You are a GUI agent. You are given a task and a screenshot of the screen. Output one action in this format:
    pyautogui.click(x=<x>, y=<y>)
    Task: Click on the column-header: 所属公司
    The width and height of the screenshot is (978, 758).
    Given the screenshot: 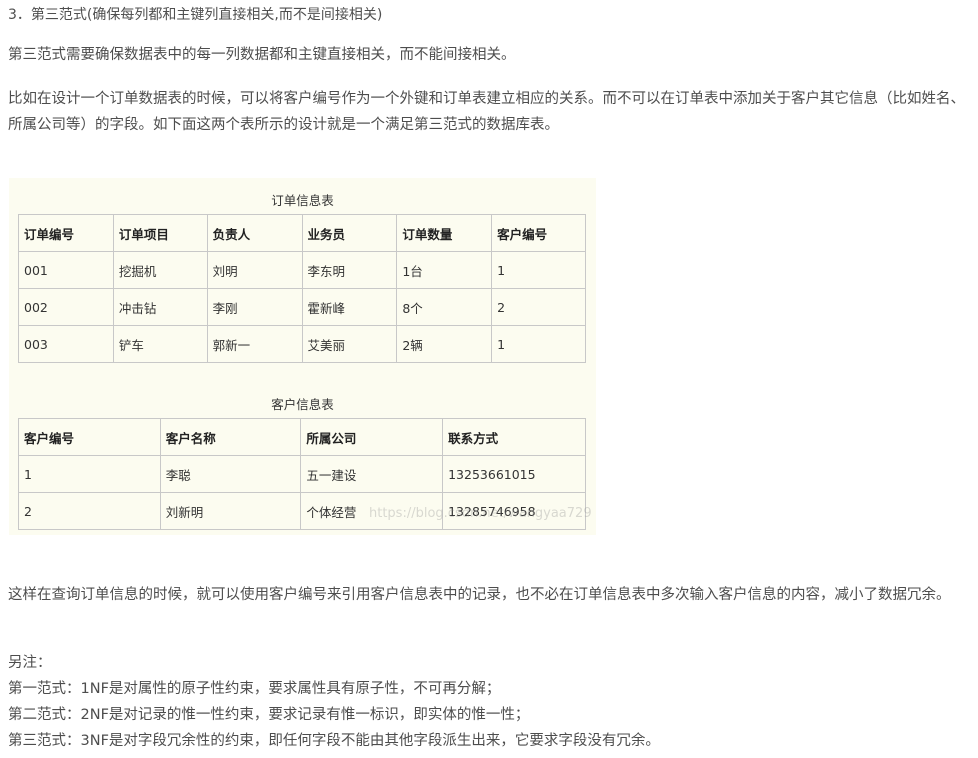 What is the action you would take?
    pyautogui.click(x=372, y=437)
    